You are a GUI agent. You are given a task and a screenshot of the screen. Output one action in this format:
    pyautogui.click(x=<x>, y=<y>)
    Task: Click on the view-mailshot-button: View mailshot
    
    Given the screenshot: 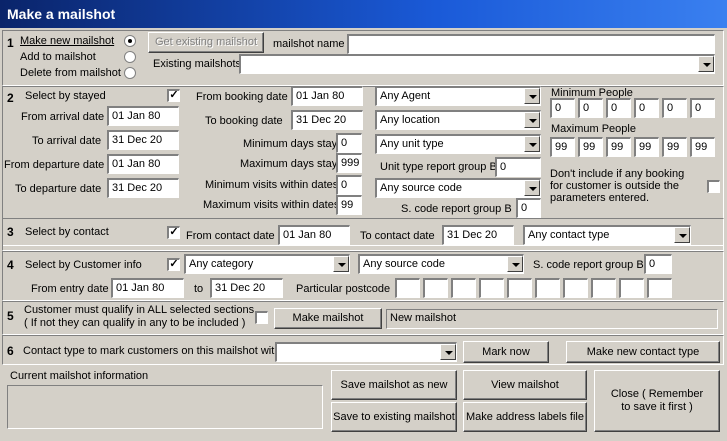 What is the action you would take?
    pyautogui.click(x=525, y=385)
    